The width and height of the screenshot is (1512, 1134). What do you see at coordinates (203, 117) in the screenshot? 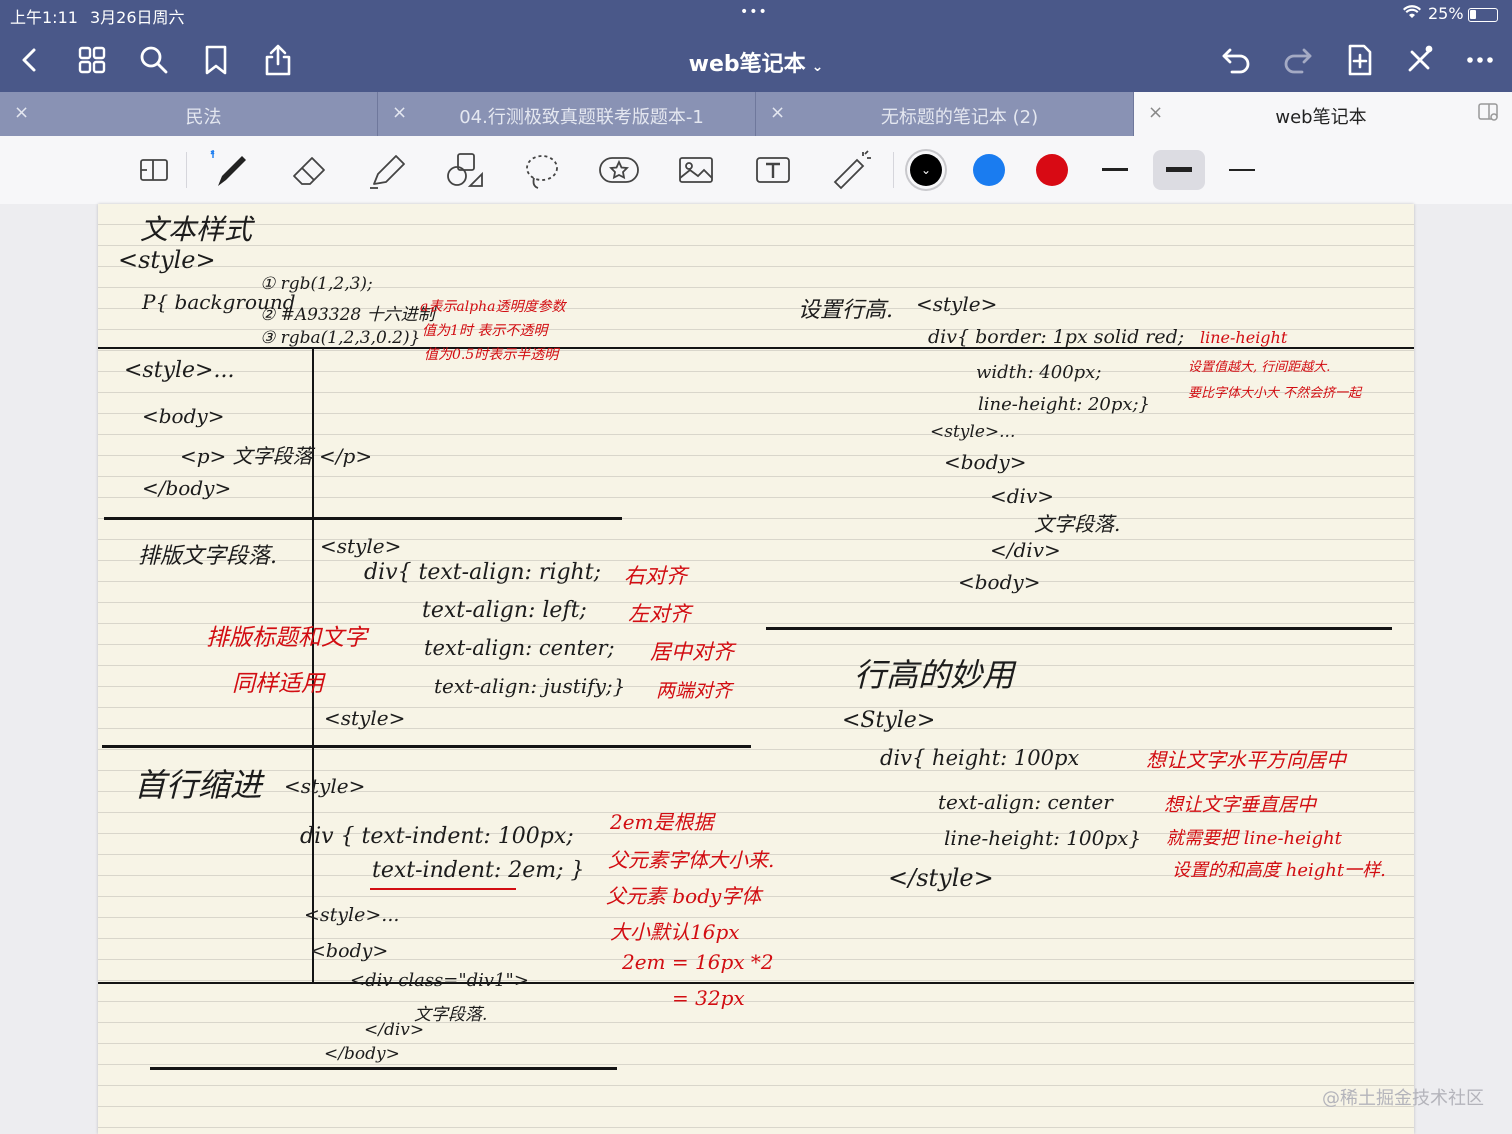
I see `tab-label: 民法` at bounding box center [203, 117].